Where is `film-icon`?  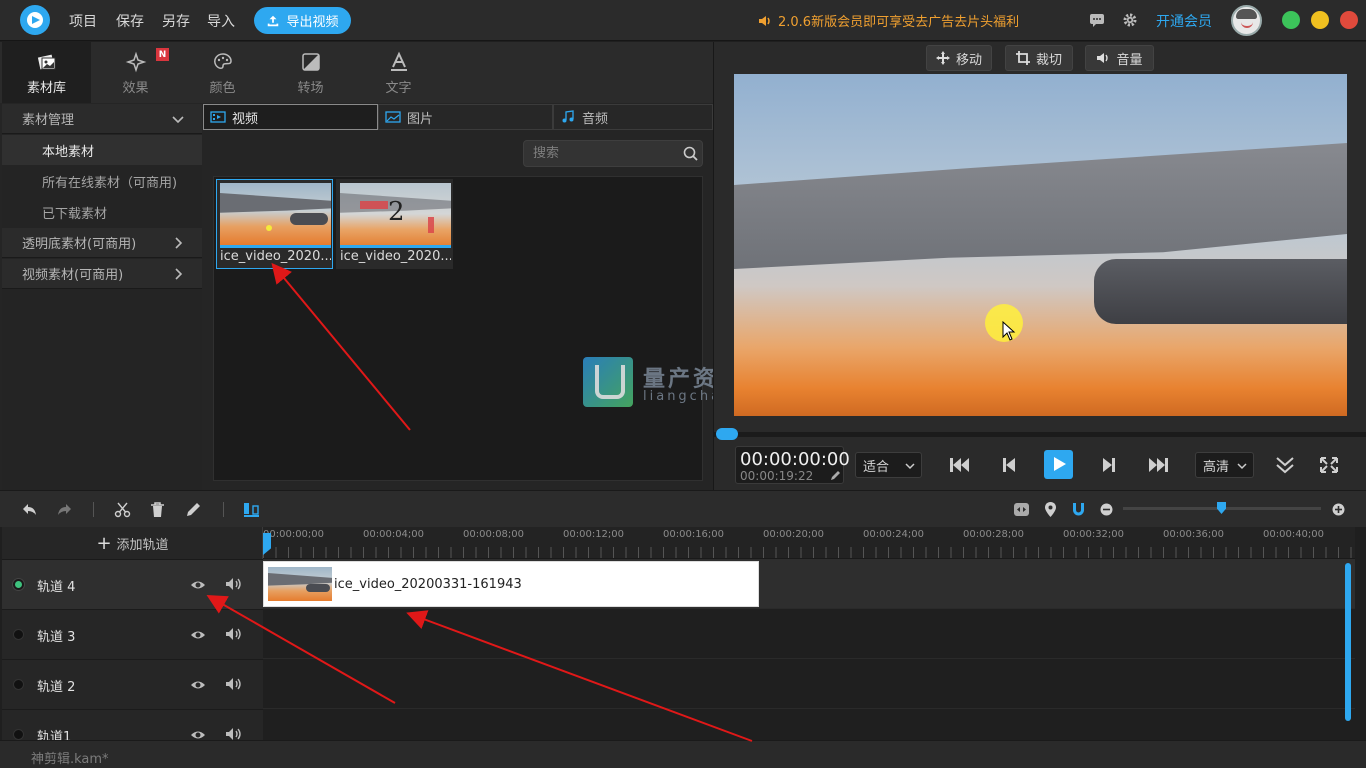
film-icon is located at coordinates (218, 117).